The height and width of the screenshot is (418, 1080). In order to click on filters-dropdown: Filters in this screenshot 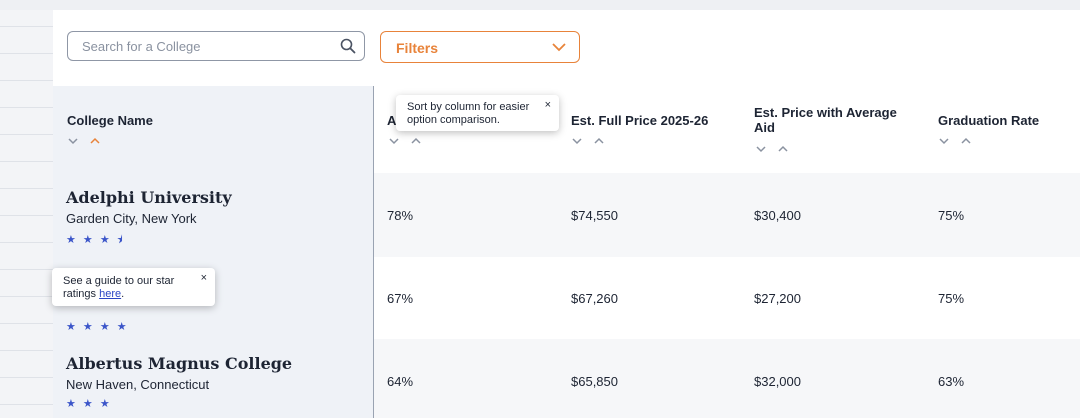, I will do `click(480, 47)`.